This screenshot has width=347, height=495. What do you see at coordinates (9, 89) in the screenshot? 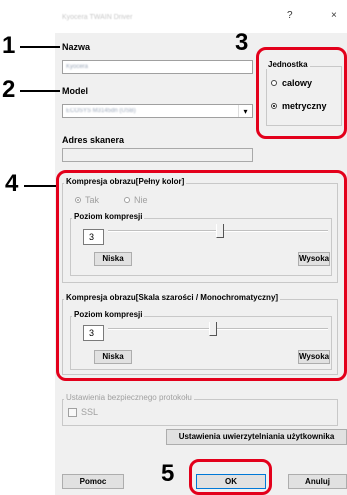
I see `callout-2: 2` at bounding box center [9, 89].